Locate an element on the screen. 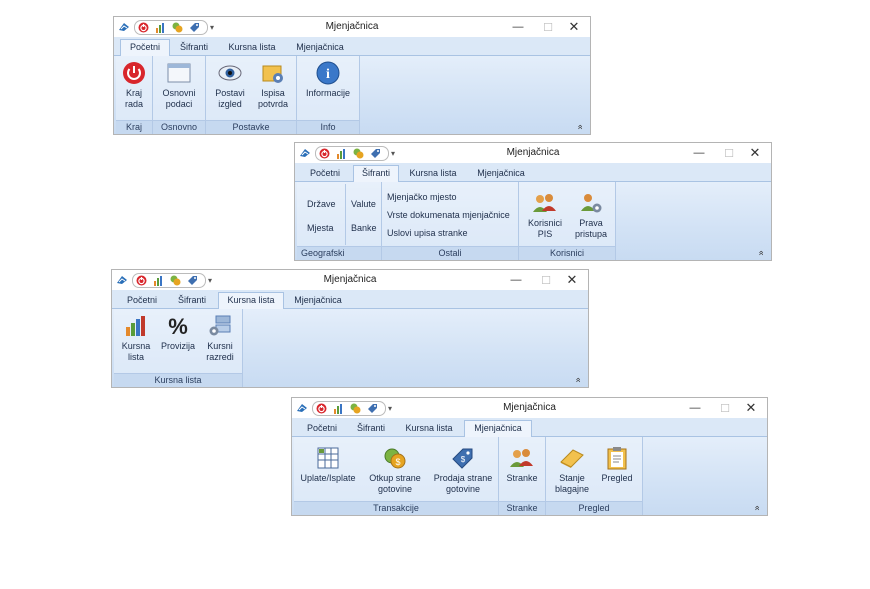  window-icon is located at coordinates (179, 73).